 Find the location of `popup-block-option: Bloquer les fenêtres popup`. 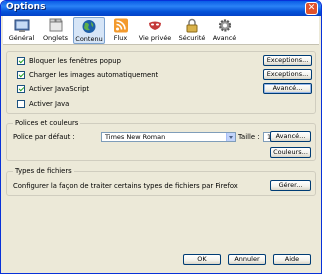

popup-block-option: Bloquer les fenêtres popup is located at coordinates (69, 61).